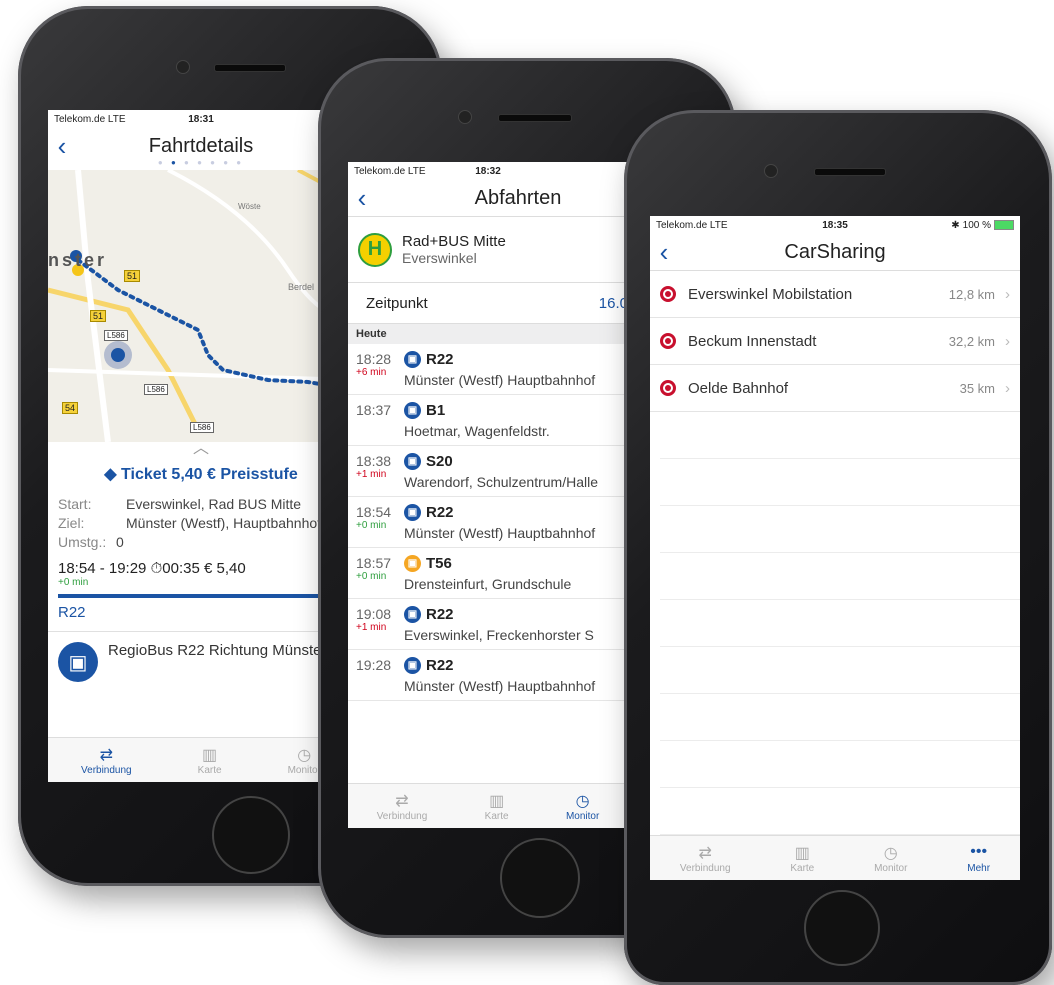 The image size is (1054, 985). I want to click on departure-destination: Münster (Westf) Hauptbahnhof, so click(500, 686).